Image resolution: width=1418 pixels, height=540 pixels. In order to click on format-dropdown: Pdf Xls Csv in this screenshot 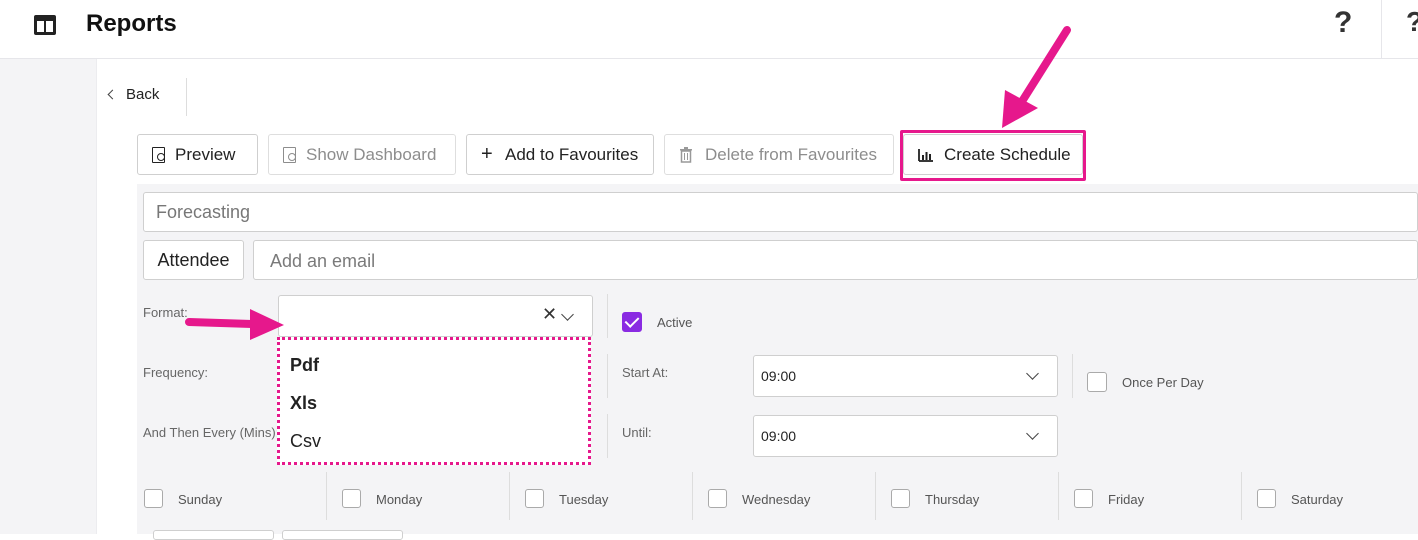, I will do `click(434, 401)`.